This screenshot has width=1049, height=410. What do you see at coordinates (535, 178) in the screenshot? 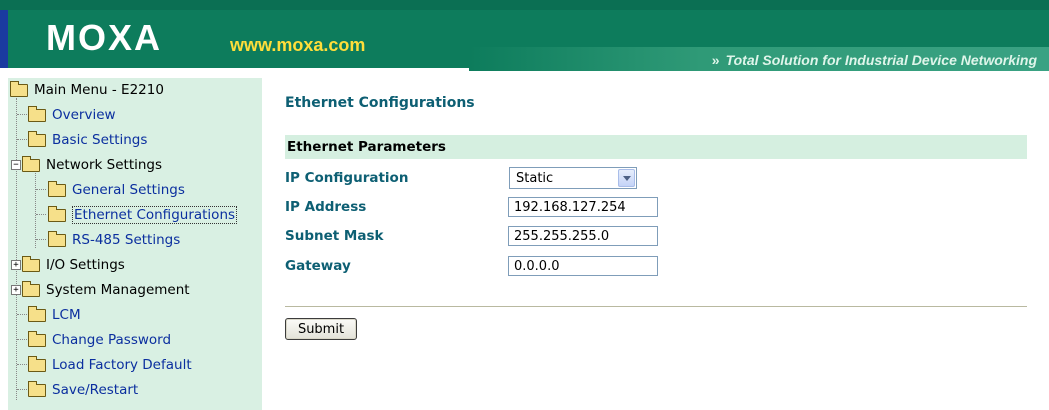
I see `ip-configuration-value: Static` at bounding box center [535, 178].